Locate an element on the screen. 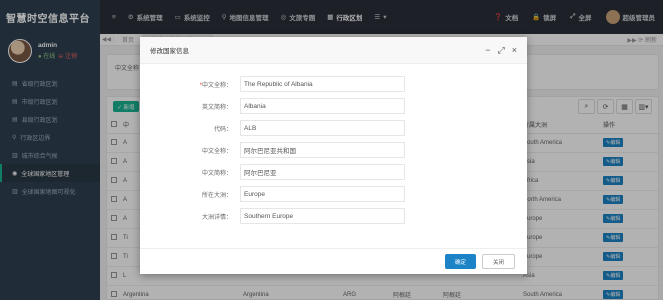  name-cn-short-input: 阿尔巴尼亚 is located at coordinates (322, 172).